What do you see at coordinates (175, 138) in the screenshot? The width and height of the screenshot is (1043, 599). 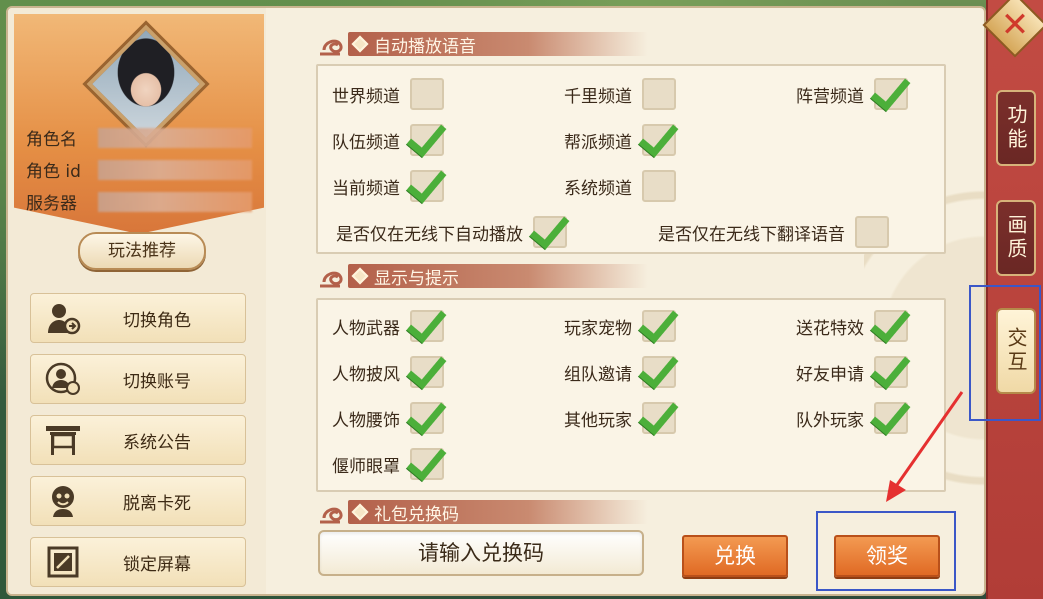 I see `character-name-redacted` at bounding box center [175, 138].